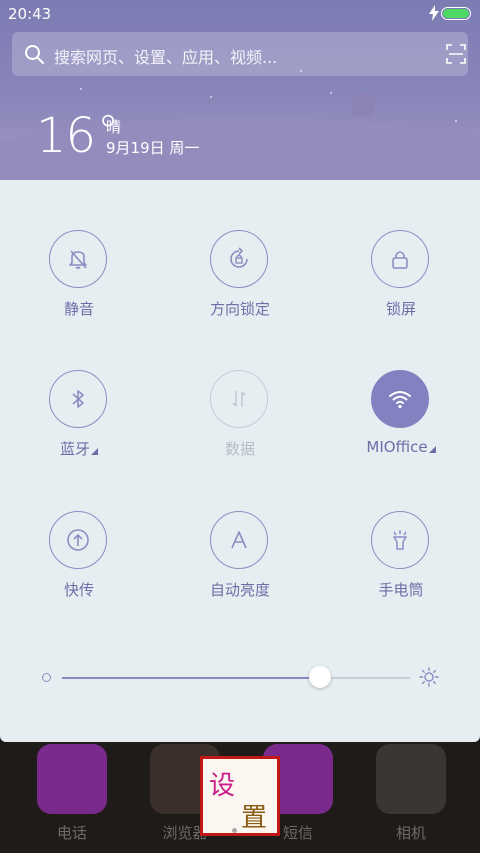 The width and height of the screenshot is (480, 853). I want to click on flashlight-icon, so click(400, 540).